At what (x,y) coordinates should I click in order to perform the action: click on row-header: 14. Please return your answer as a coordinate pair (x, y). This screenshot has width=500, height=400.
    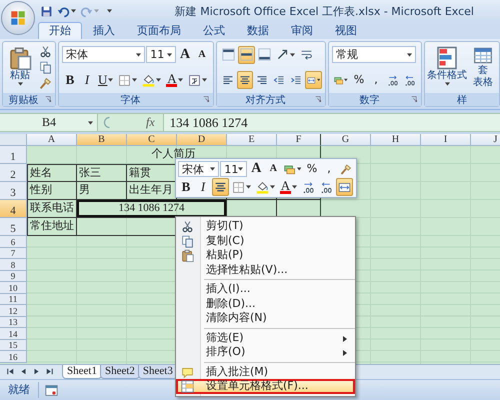
    Looking at the image, I should click on (13, 334).